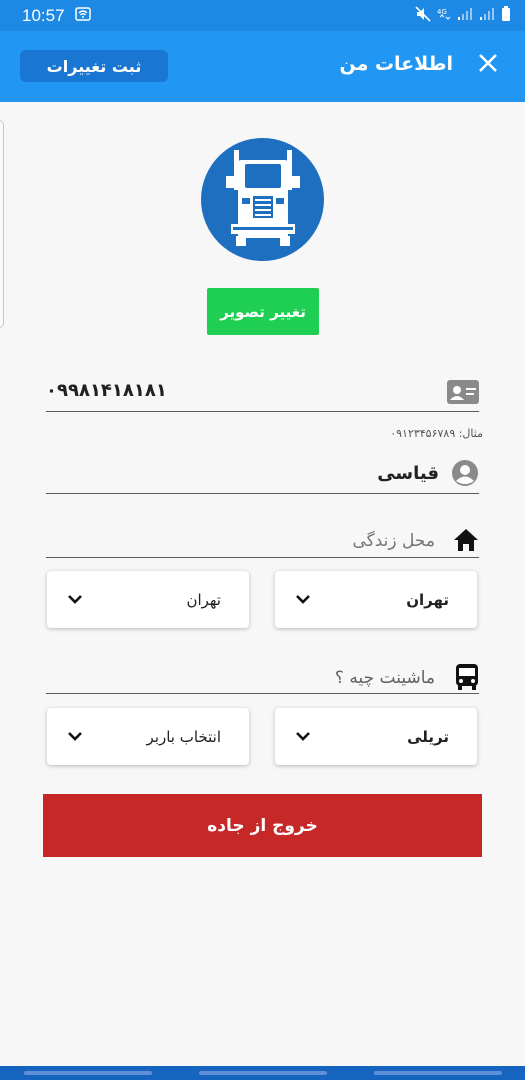 The width and height of the screenshot is (525, 1080). Describe the element at coordinates (106, 390) in the screenshot. I see `phone-input: ۰۹۹۸۱۴۱۸۱۸۱` at that location.